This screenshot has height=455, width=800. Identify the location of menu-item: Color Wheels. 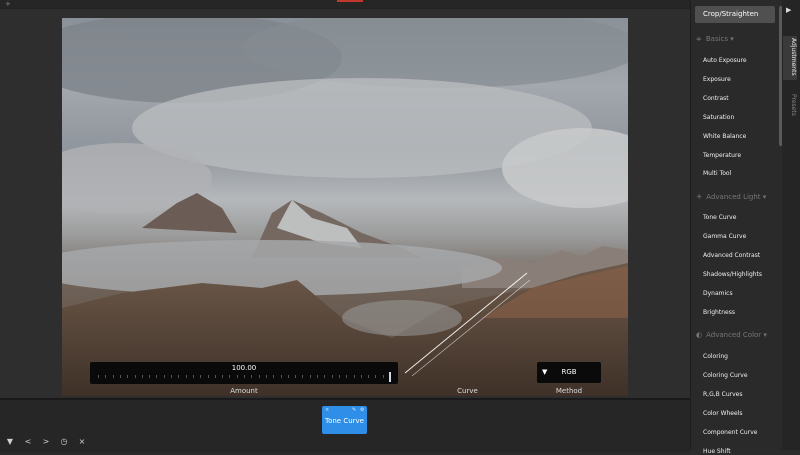
(722, 413).